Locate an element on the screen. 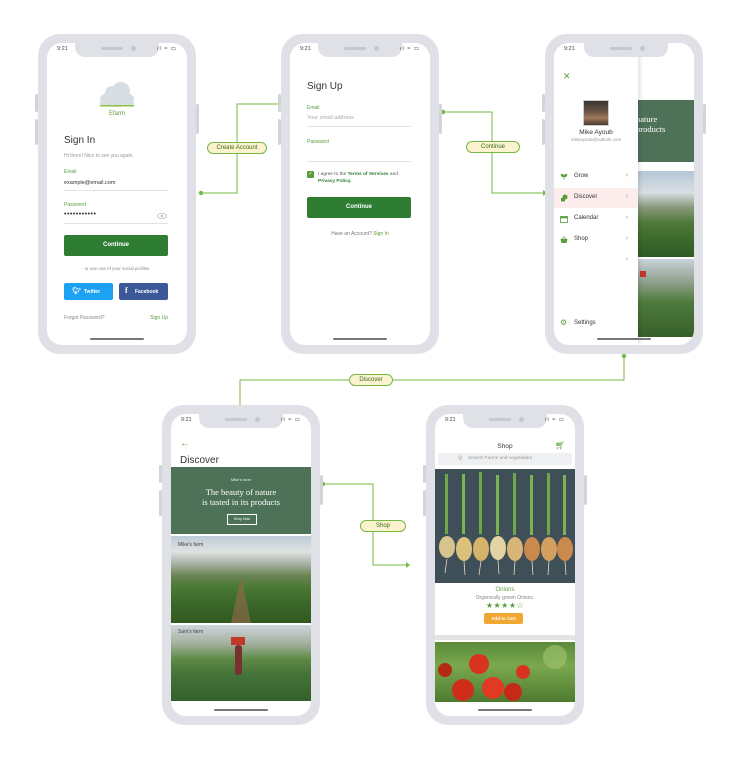 Image resolution: width=743 pixels, height=775 pixels. farm-1-label: Mike's farm is located at coordinates (191, 545).